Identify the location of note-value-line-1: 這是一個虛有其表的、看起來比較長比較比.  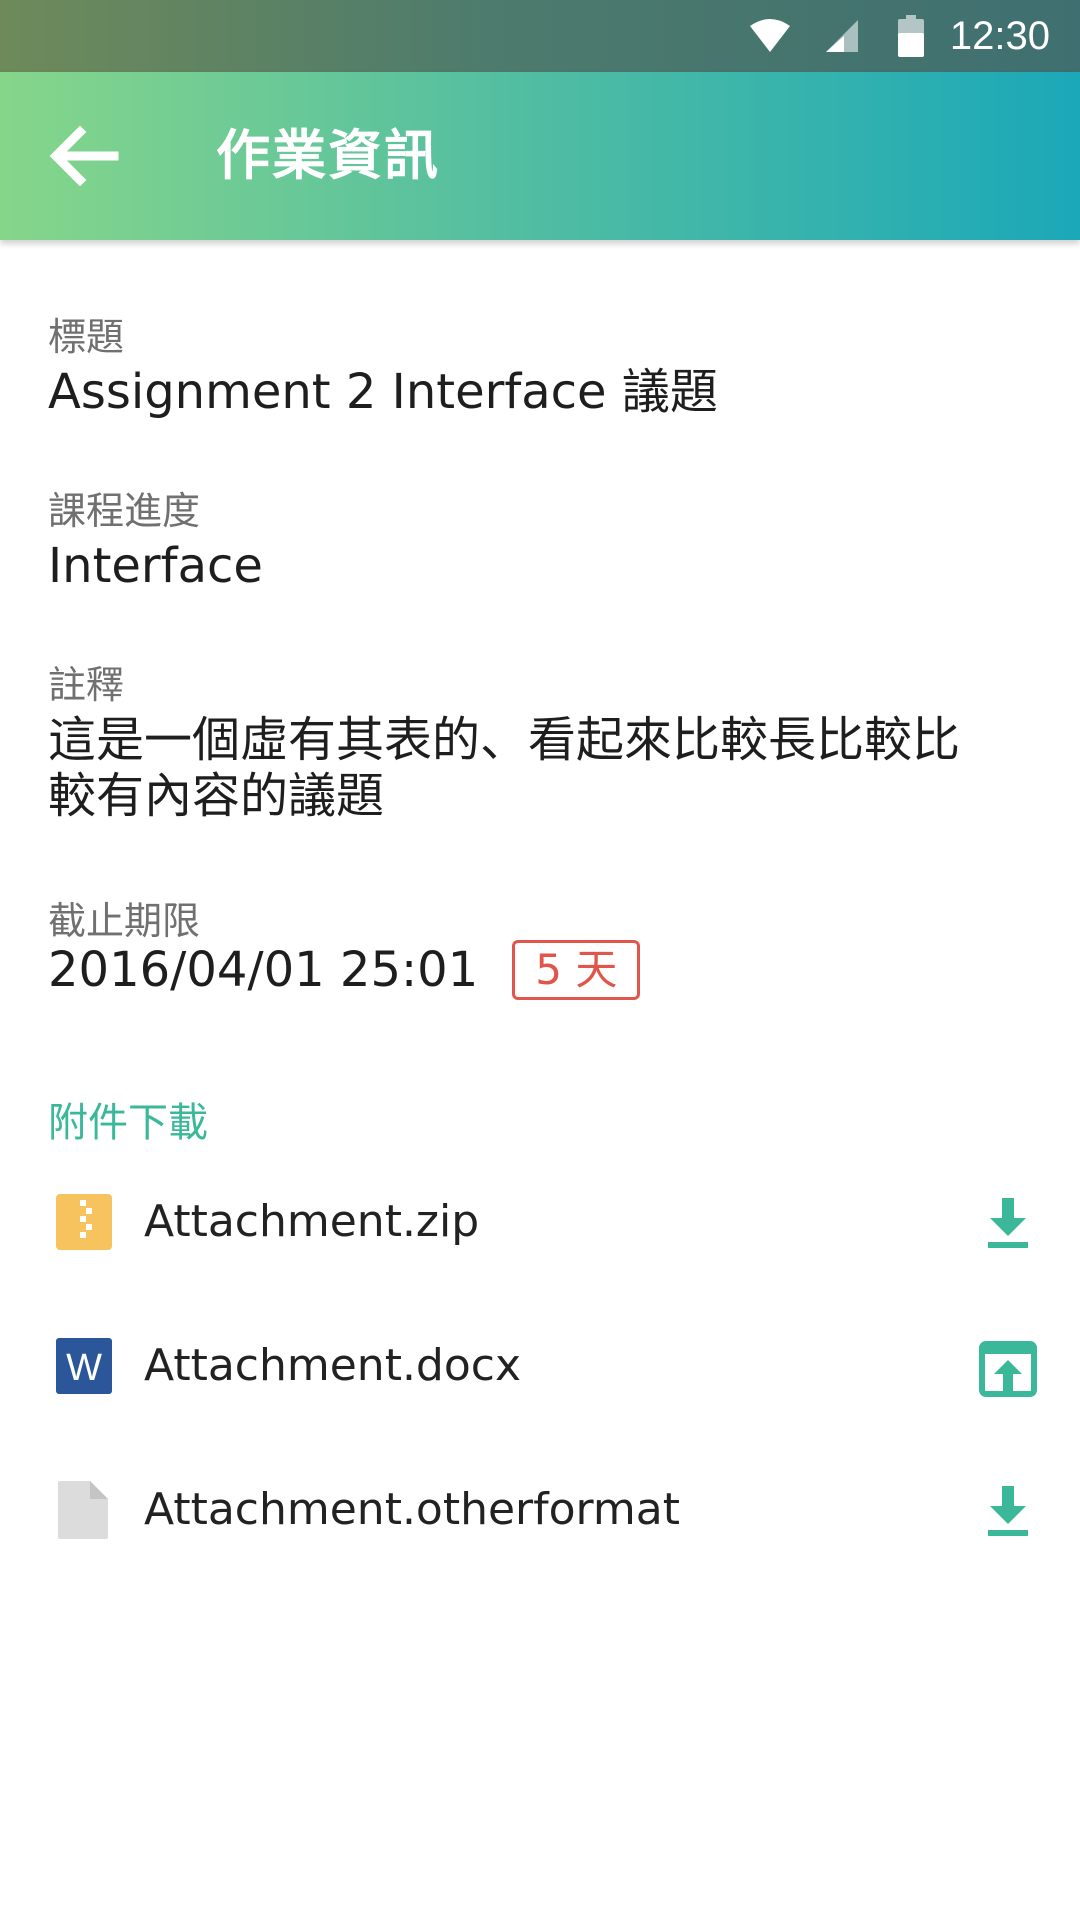
(504, 740).